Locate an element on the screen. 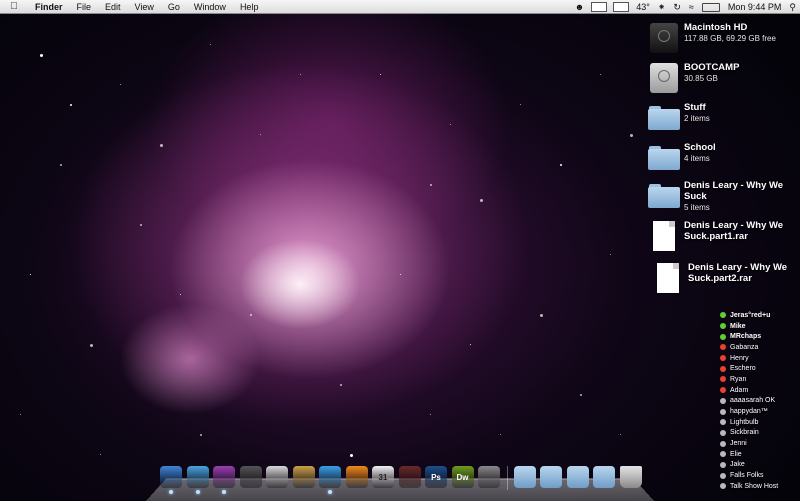 The height and width of the screenshot is (501, 800). vlc-icon is located at coordinates (356, 477).